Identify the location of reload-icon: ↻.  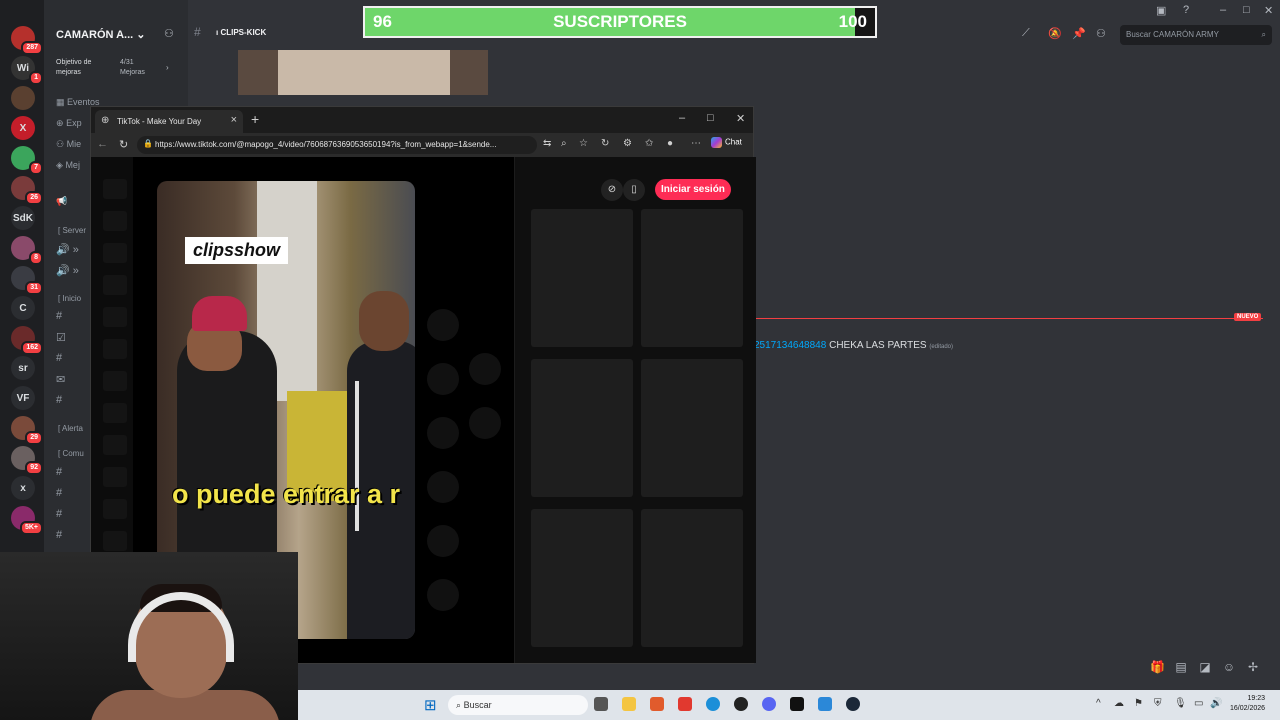
(123, 144).